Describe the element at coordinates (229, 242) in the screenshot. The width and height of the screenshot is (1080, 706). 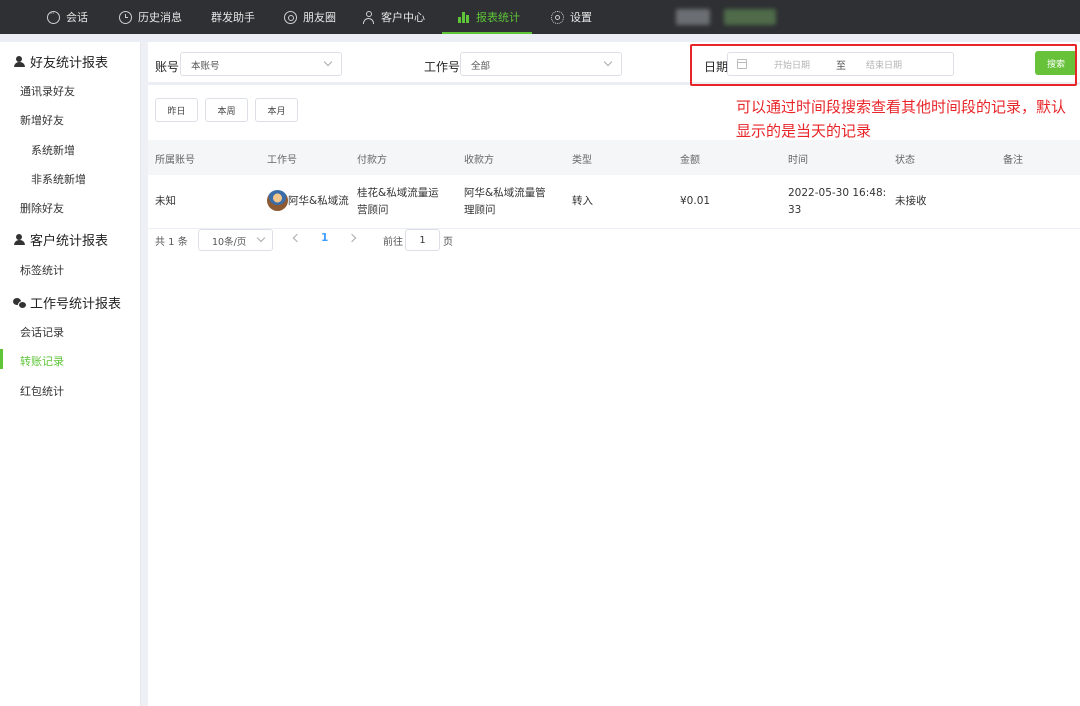
I see `page-size-value: 10条/页` at that location.